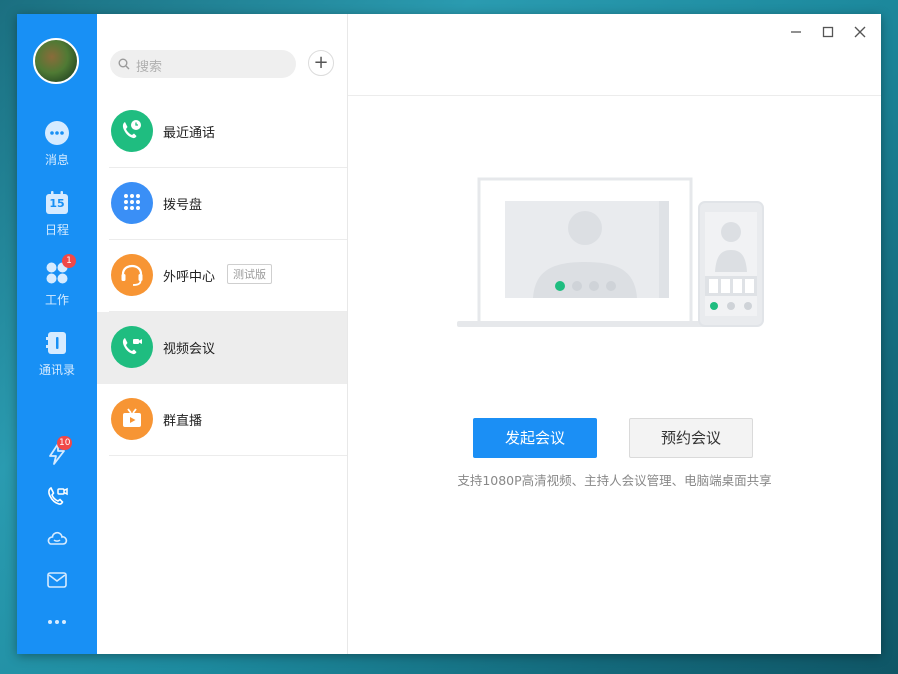  I want to click on list-item-dialpad: 拨号盘, so click(222, 204).